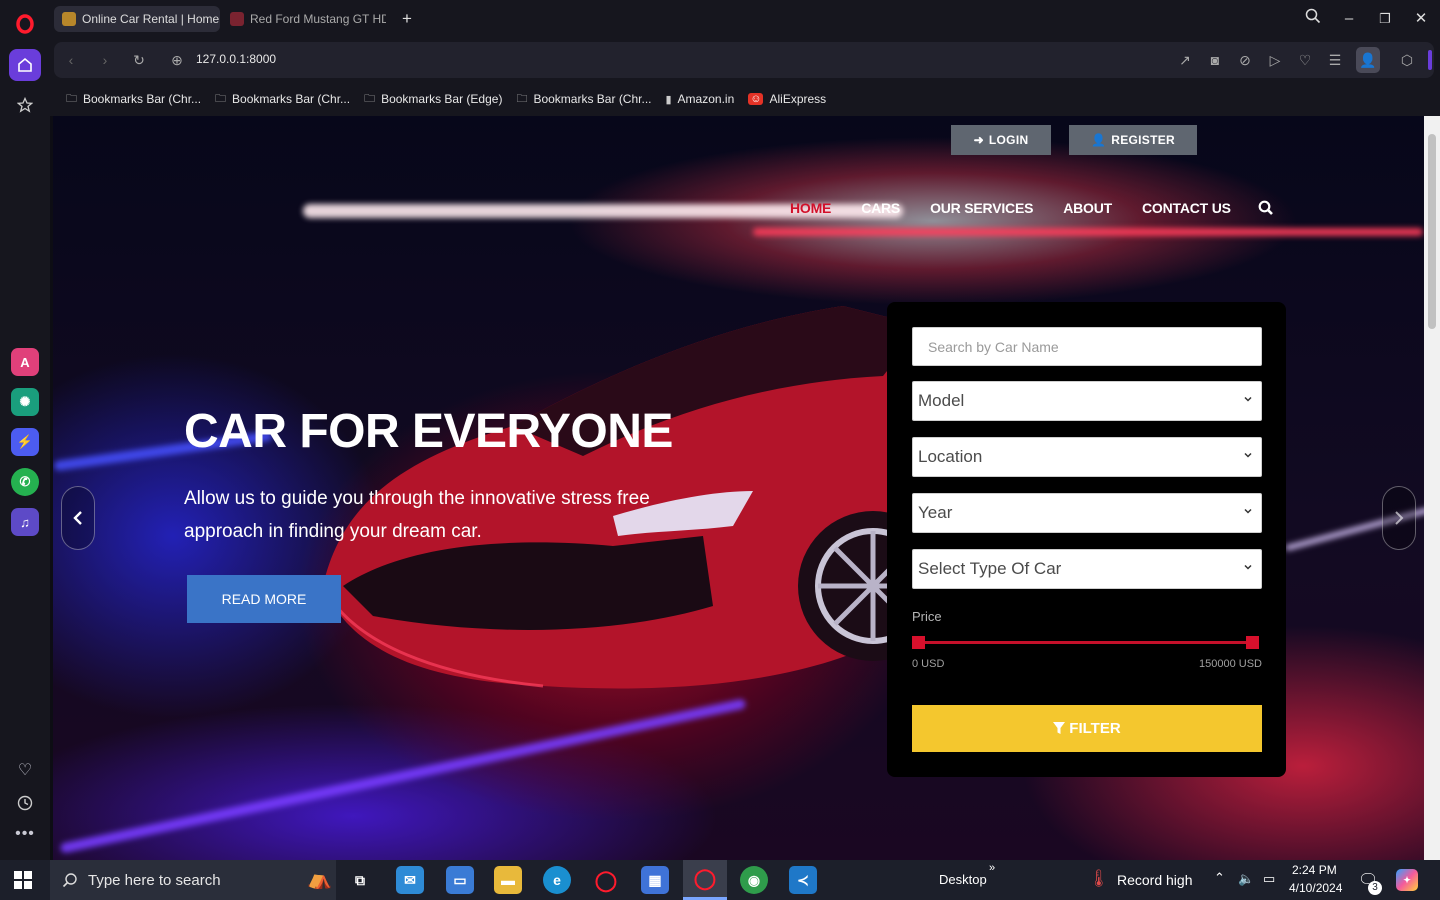  I want to click on opera-logo-icon, so click(25, 24).